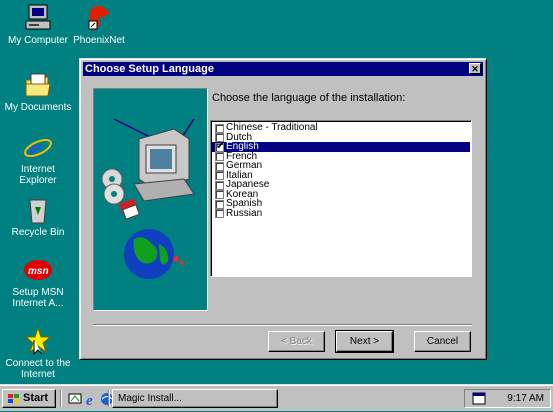  I want to click on msn-icon: msn, so click(38, 270).